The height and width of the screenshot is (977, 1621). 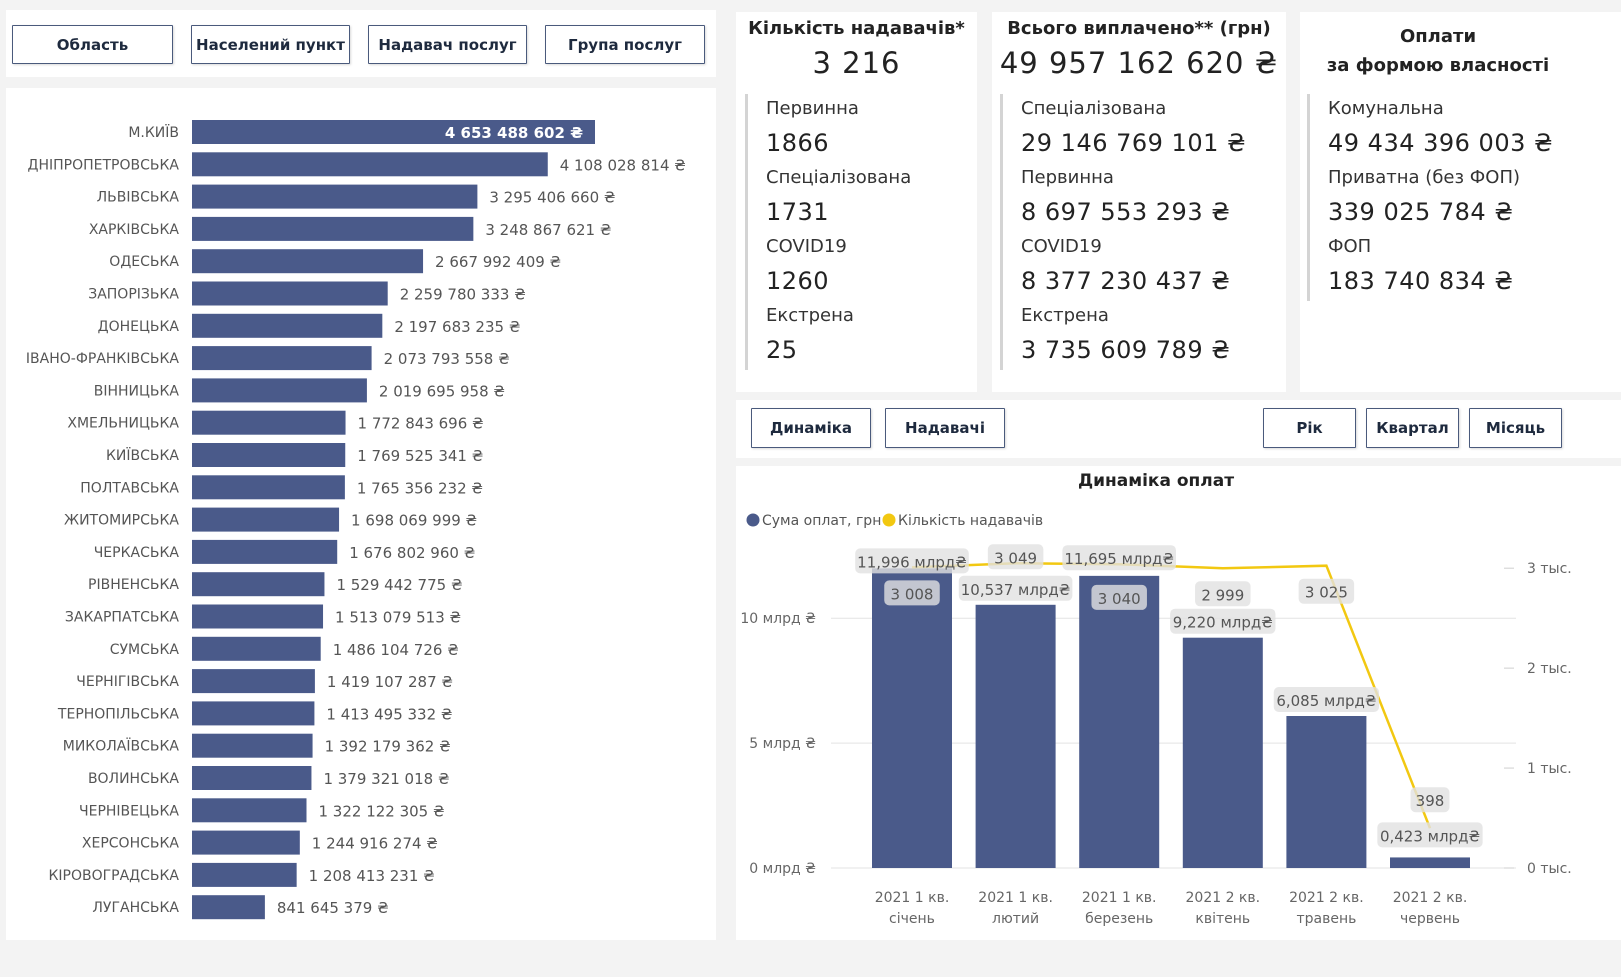 What do you see at coordinates (270, 44) in the screenshot?
I see `settlement-filter-button: Населений пункт` at bounding box center [270, 44].